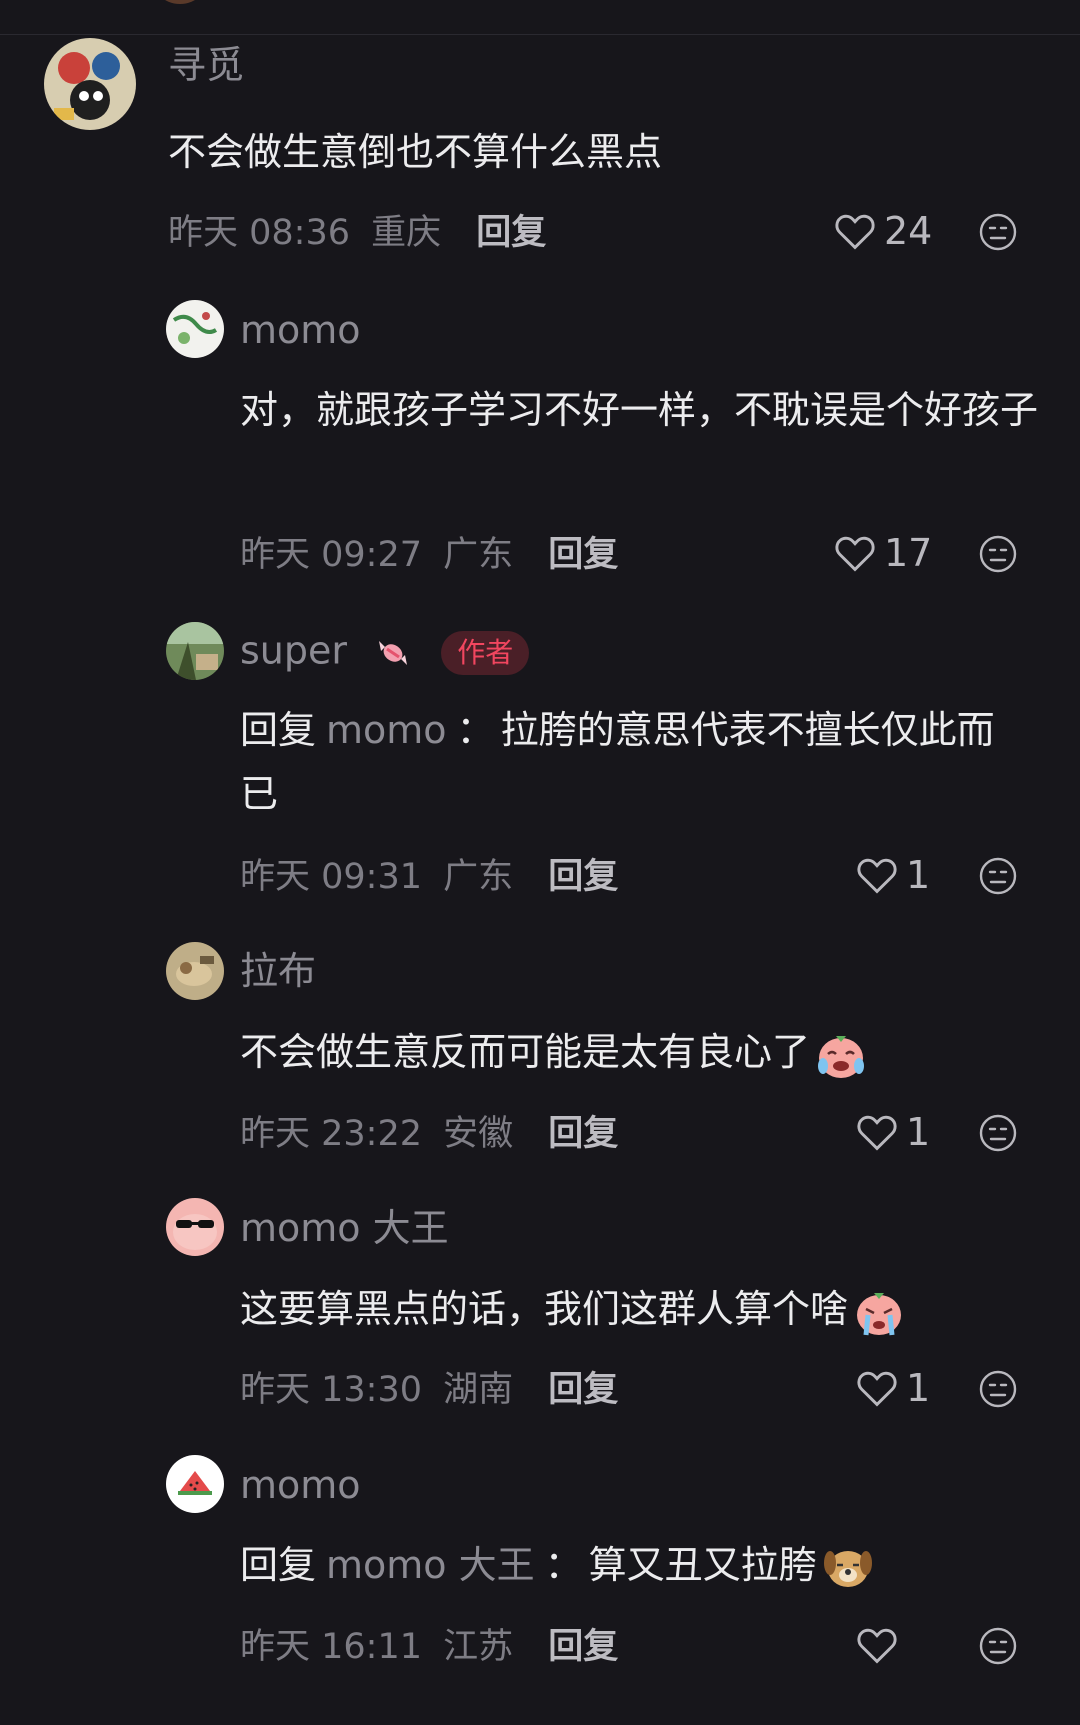 This screenshot has width=1080, height=1725. I want to click on comment-text: 回复 momo：拉胯的意思代表不擅长仅此而已, so click(635, 762).